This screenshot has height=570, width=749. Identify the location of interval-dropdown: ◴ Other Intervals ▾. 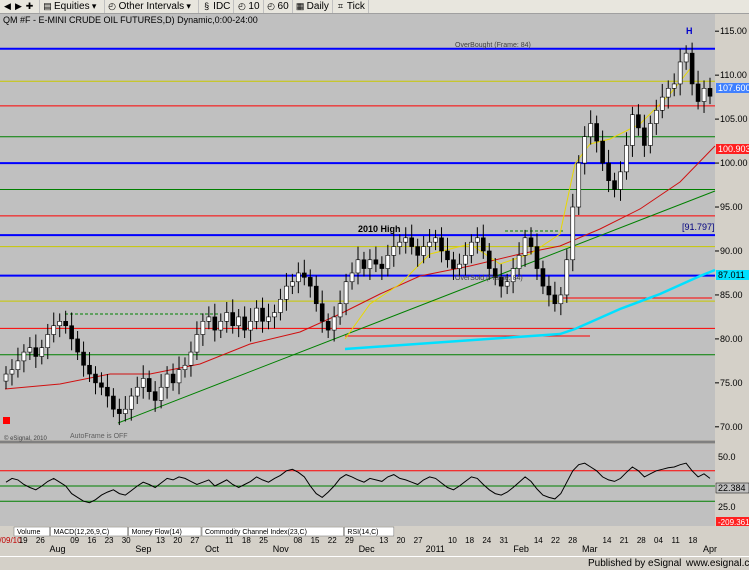
(152, 6).